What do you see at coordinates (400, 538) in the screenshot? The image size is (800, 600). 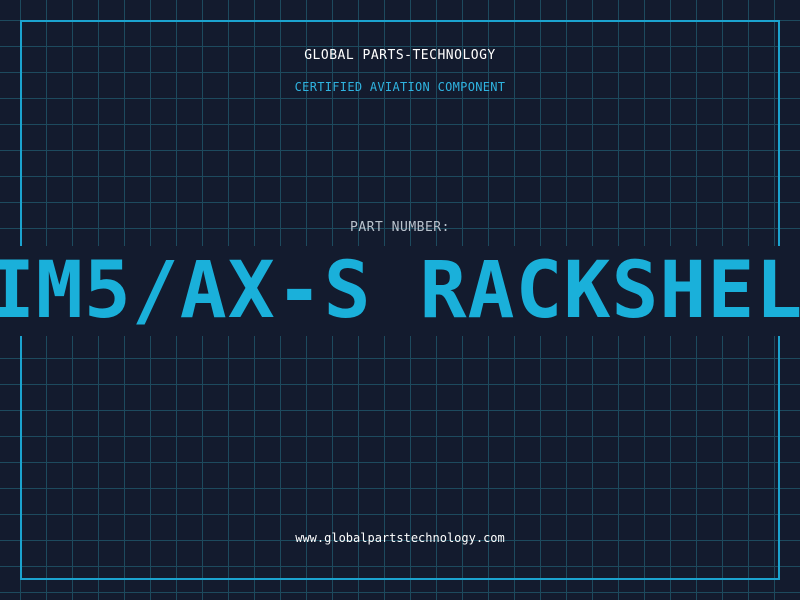 I see `website-url: www.globalpartstechnology.com` at bounding box center [400, 538].